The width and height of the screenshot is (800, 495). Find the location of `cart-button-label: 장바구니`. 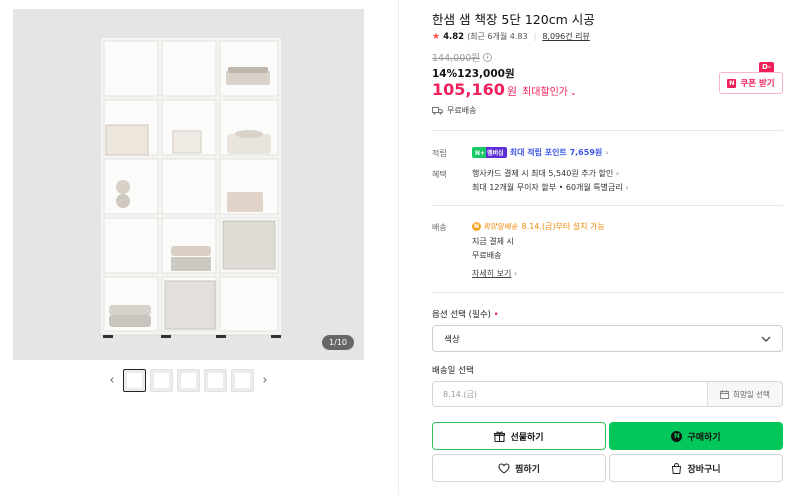

cart-button-label: 장바구니 is located at coordinates (704, 469).